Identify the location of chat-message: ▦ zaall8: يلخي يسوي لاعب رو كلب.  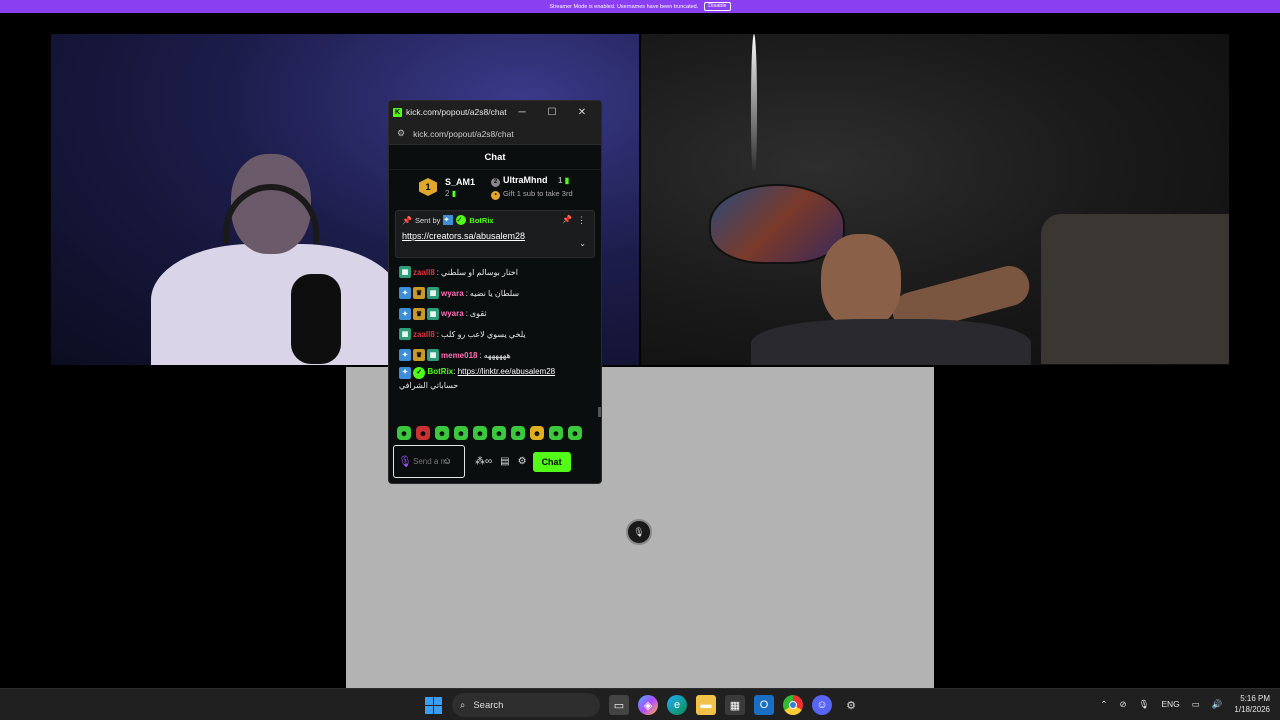
(496, 334).